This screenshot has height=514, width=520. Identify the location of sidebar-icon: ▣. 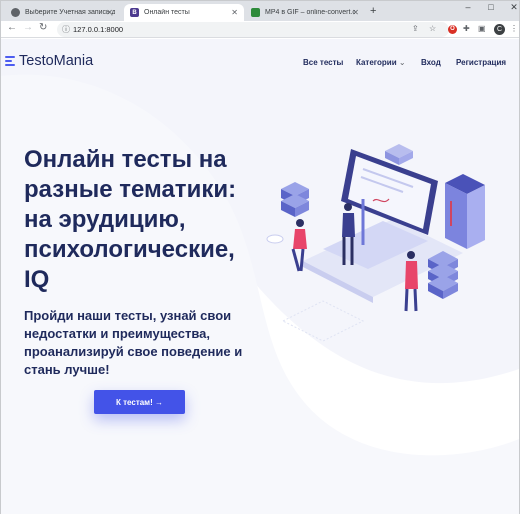
(482, 28).